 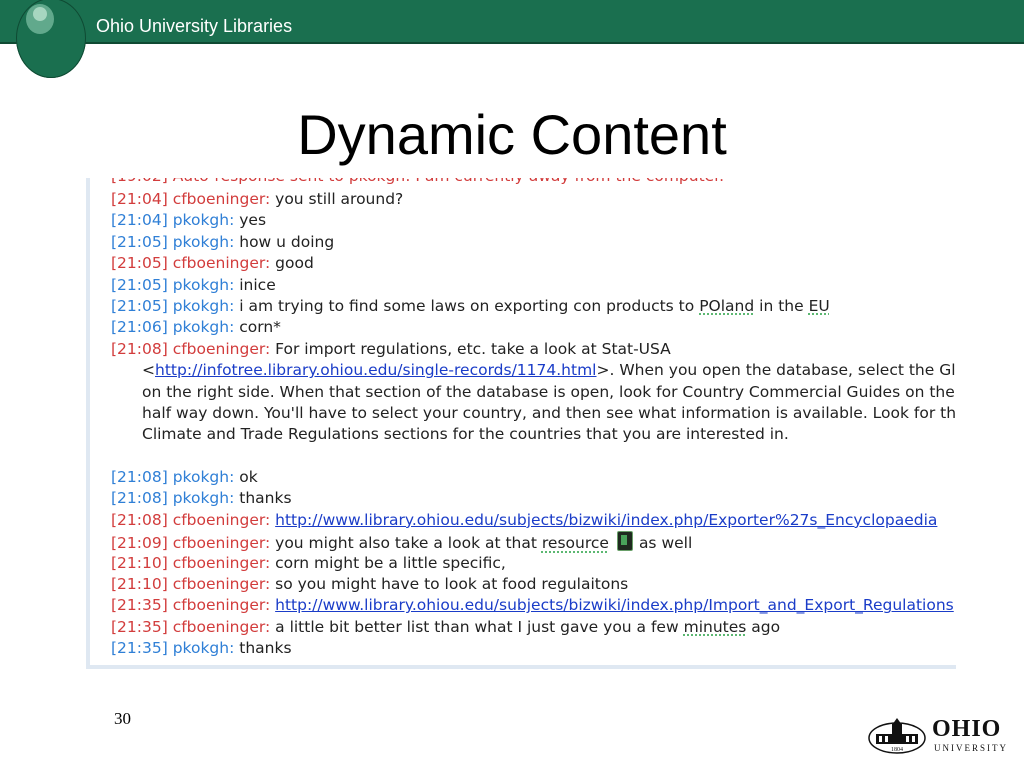 What do you see at coordinates (971, 748) in the screenshot?
I see `logo-university-text: UNIVERSITY` at bounding box center [971, 748].